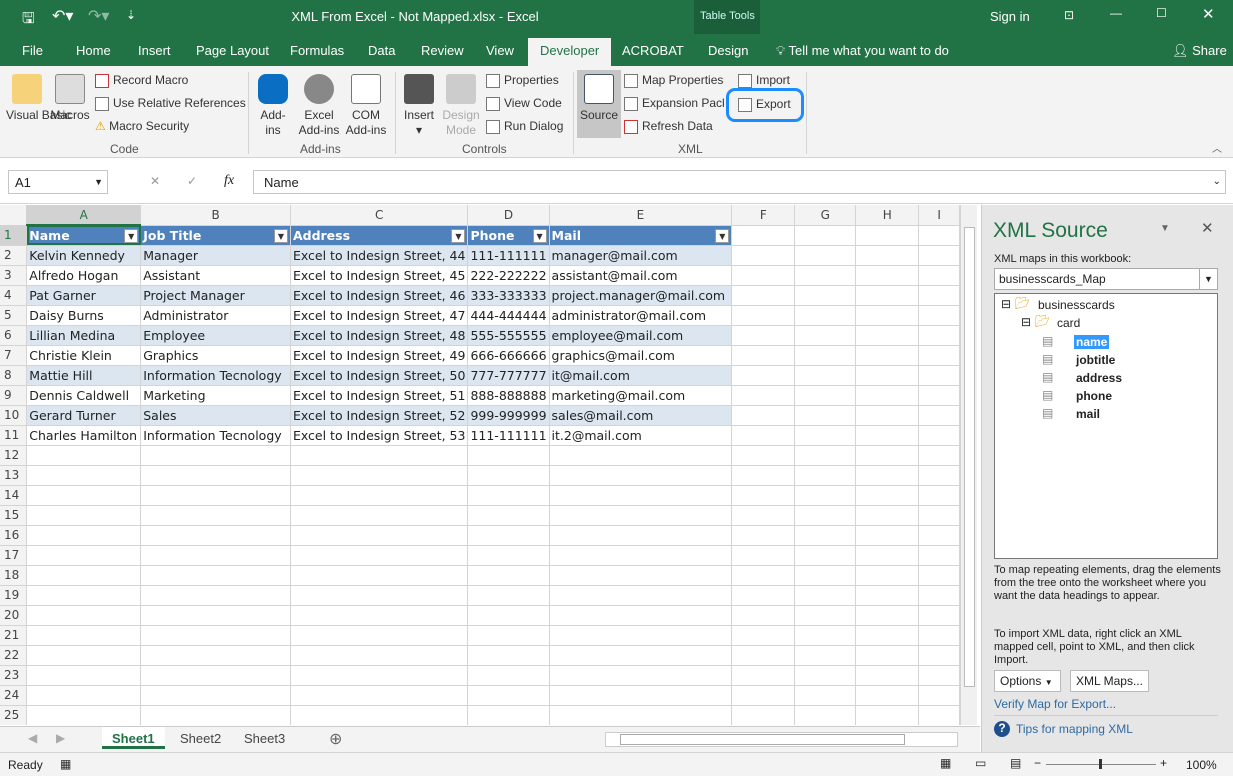 The height and width of the screenshot is (776, 1233). Describe the element at coordinates (170, 103) in the screenshot. I see `use-relative-references-button: Use Relative References` at that location.